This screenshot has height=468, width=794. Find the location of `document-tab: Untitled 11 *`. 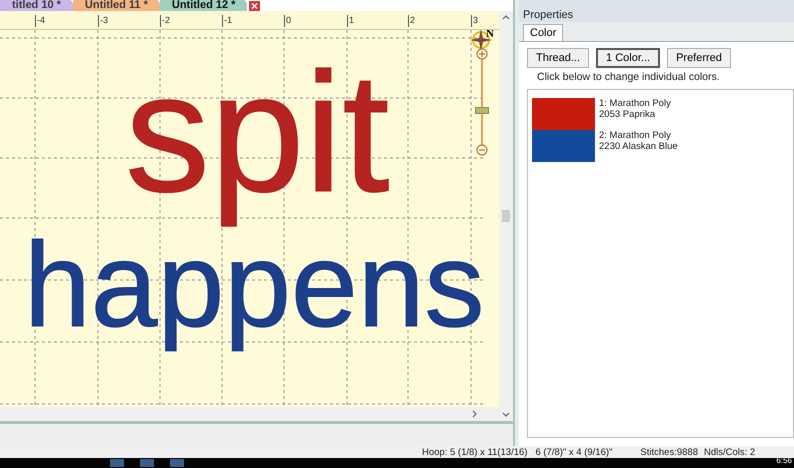

document-tab: Untitled 11 * is located at coordinates (116, 5).